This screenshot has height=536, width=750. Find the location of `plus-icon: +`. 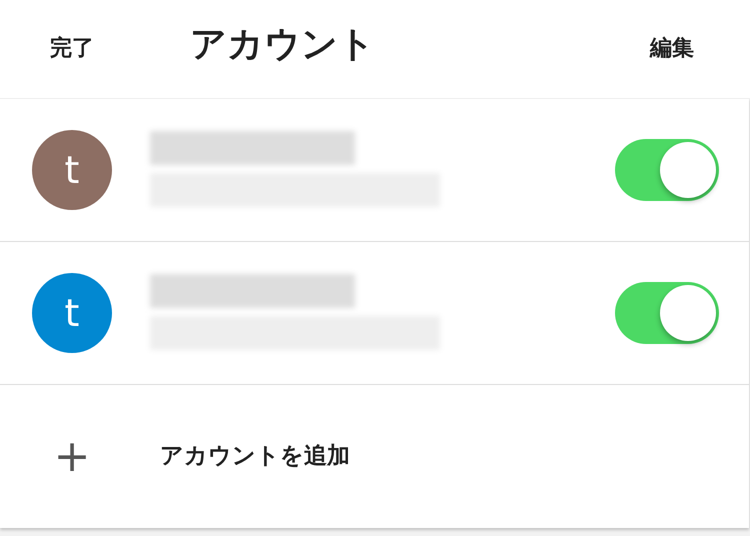

plus-icon: + is located at coordinates (72, 457).